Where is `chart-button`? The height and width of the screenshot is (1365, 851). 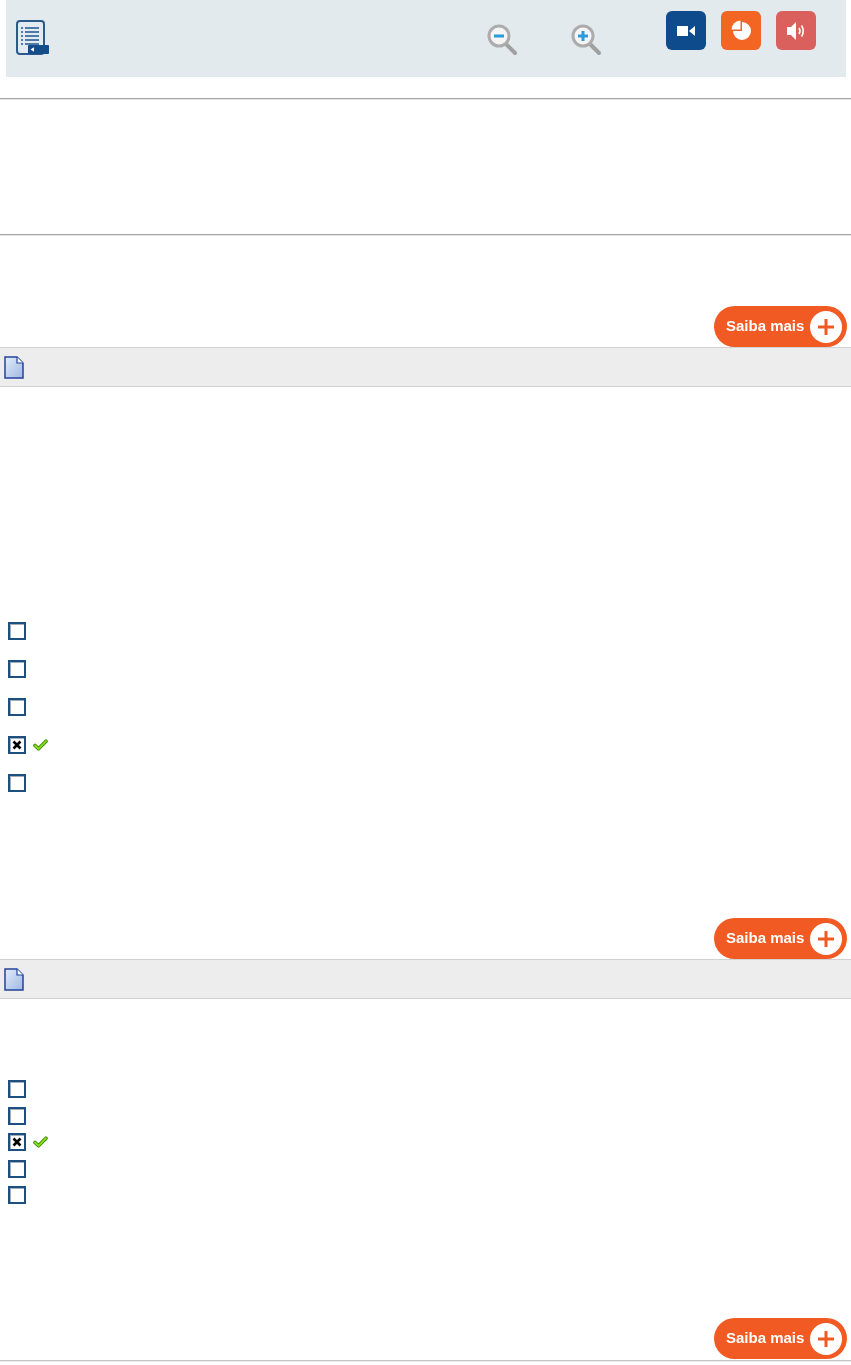 chart-button is located at coordinates (741, 30).